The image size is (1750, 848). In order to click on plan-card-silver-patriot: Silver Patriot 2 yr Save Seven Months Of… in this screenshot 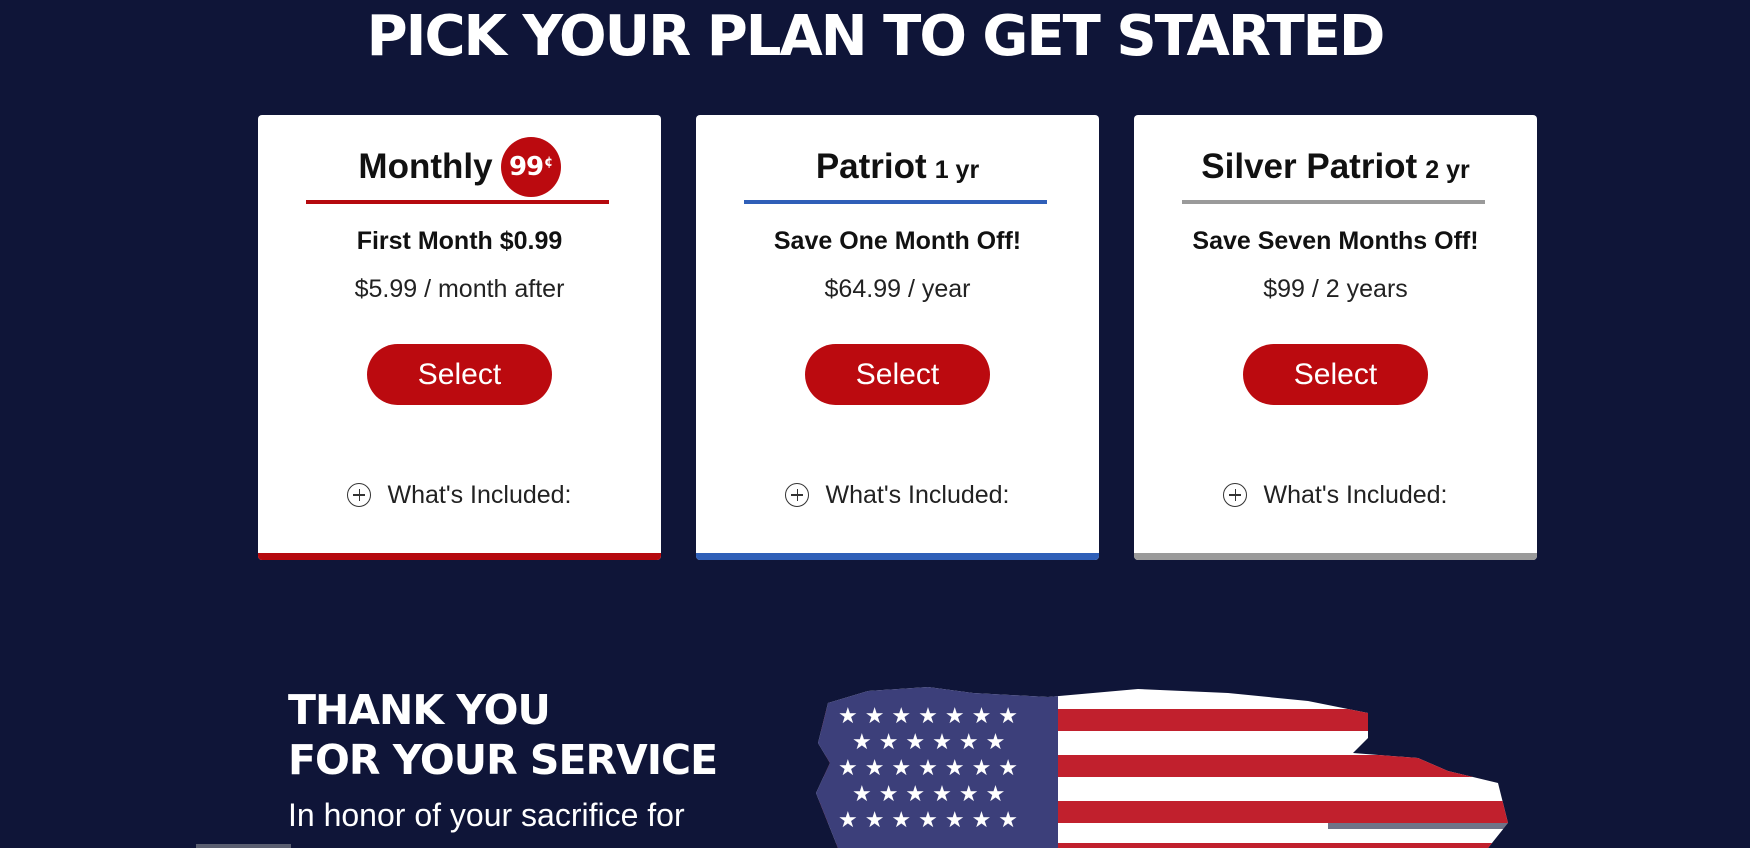, I will do `click(1335, 337)`.